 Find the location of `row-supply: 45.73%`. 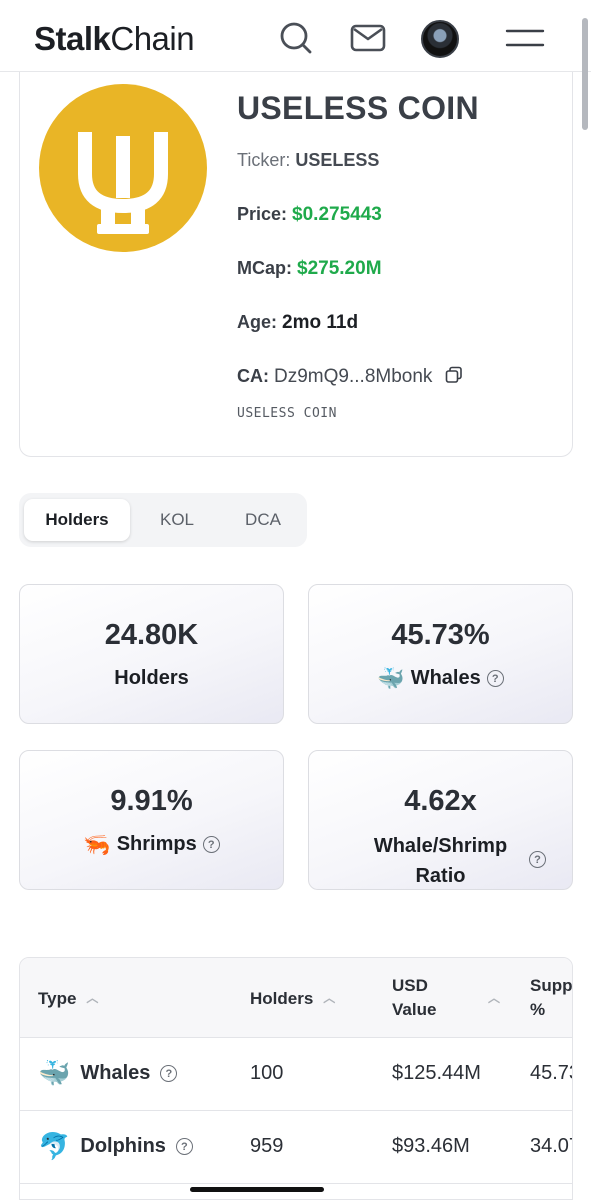

row-supply: 45.73% is located at coordinates (551, 1073).